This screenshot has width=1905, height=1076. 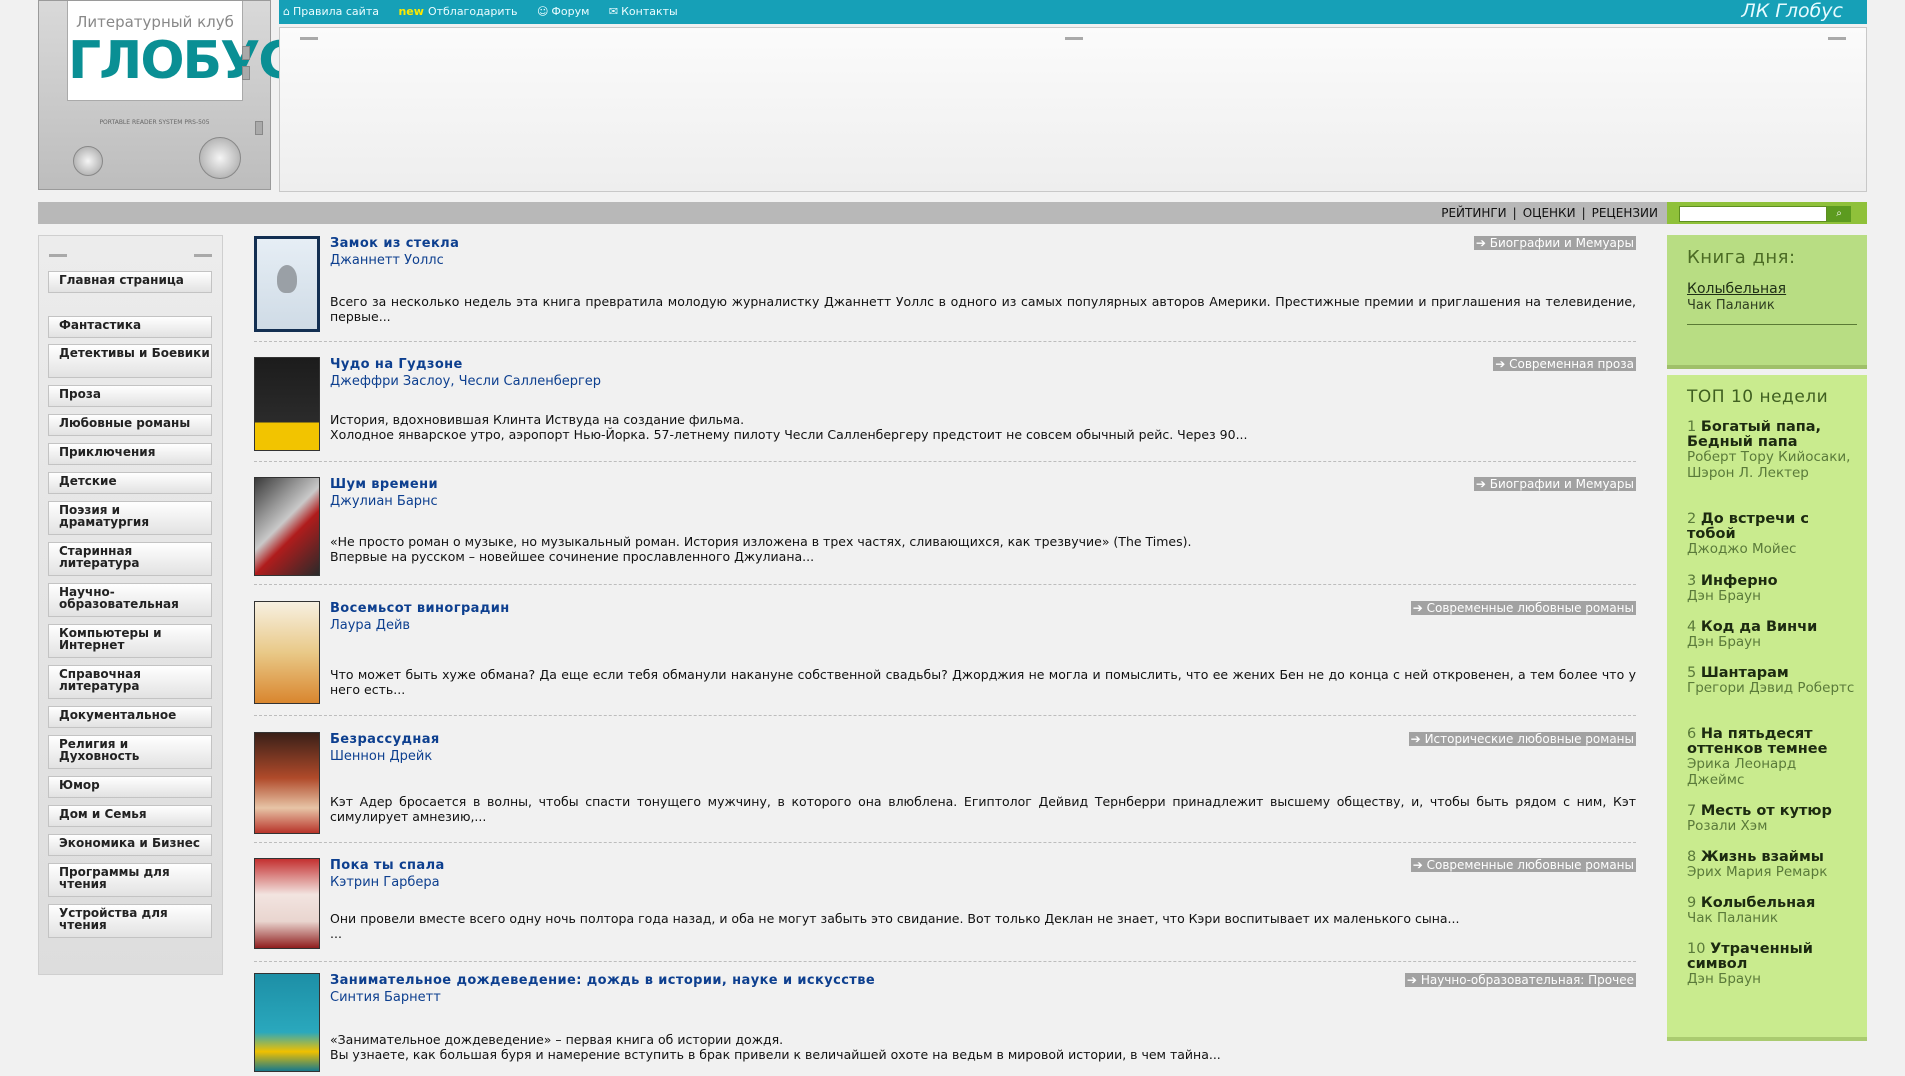 I want to click on sidebar-item-business: Экономика и Бизнес, so click(x=130, y=845).